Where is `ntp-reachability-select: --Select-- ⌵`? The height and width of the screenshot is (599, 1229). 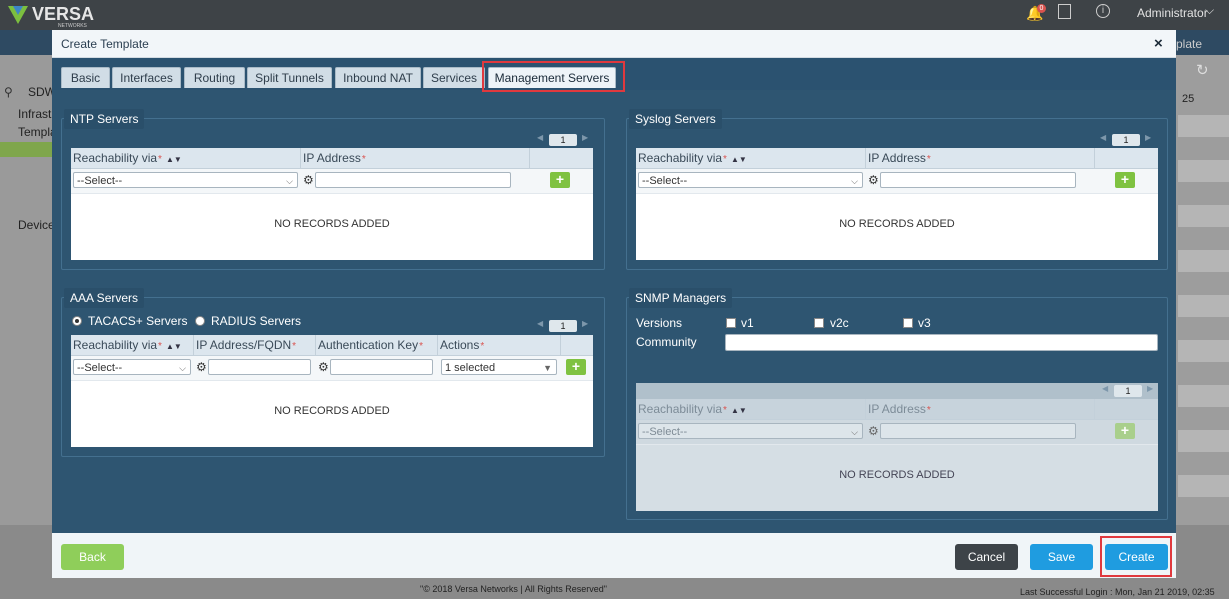
ntp-reachability-select: --Select-- ⌵ is located at coordinates (185, 180).